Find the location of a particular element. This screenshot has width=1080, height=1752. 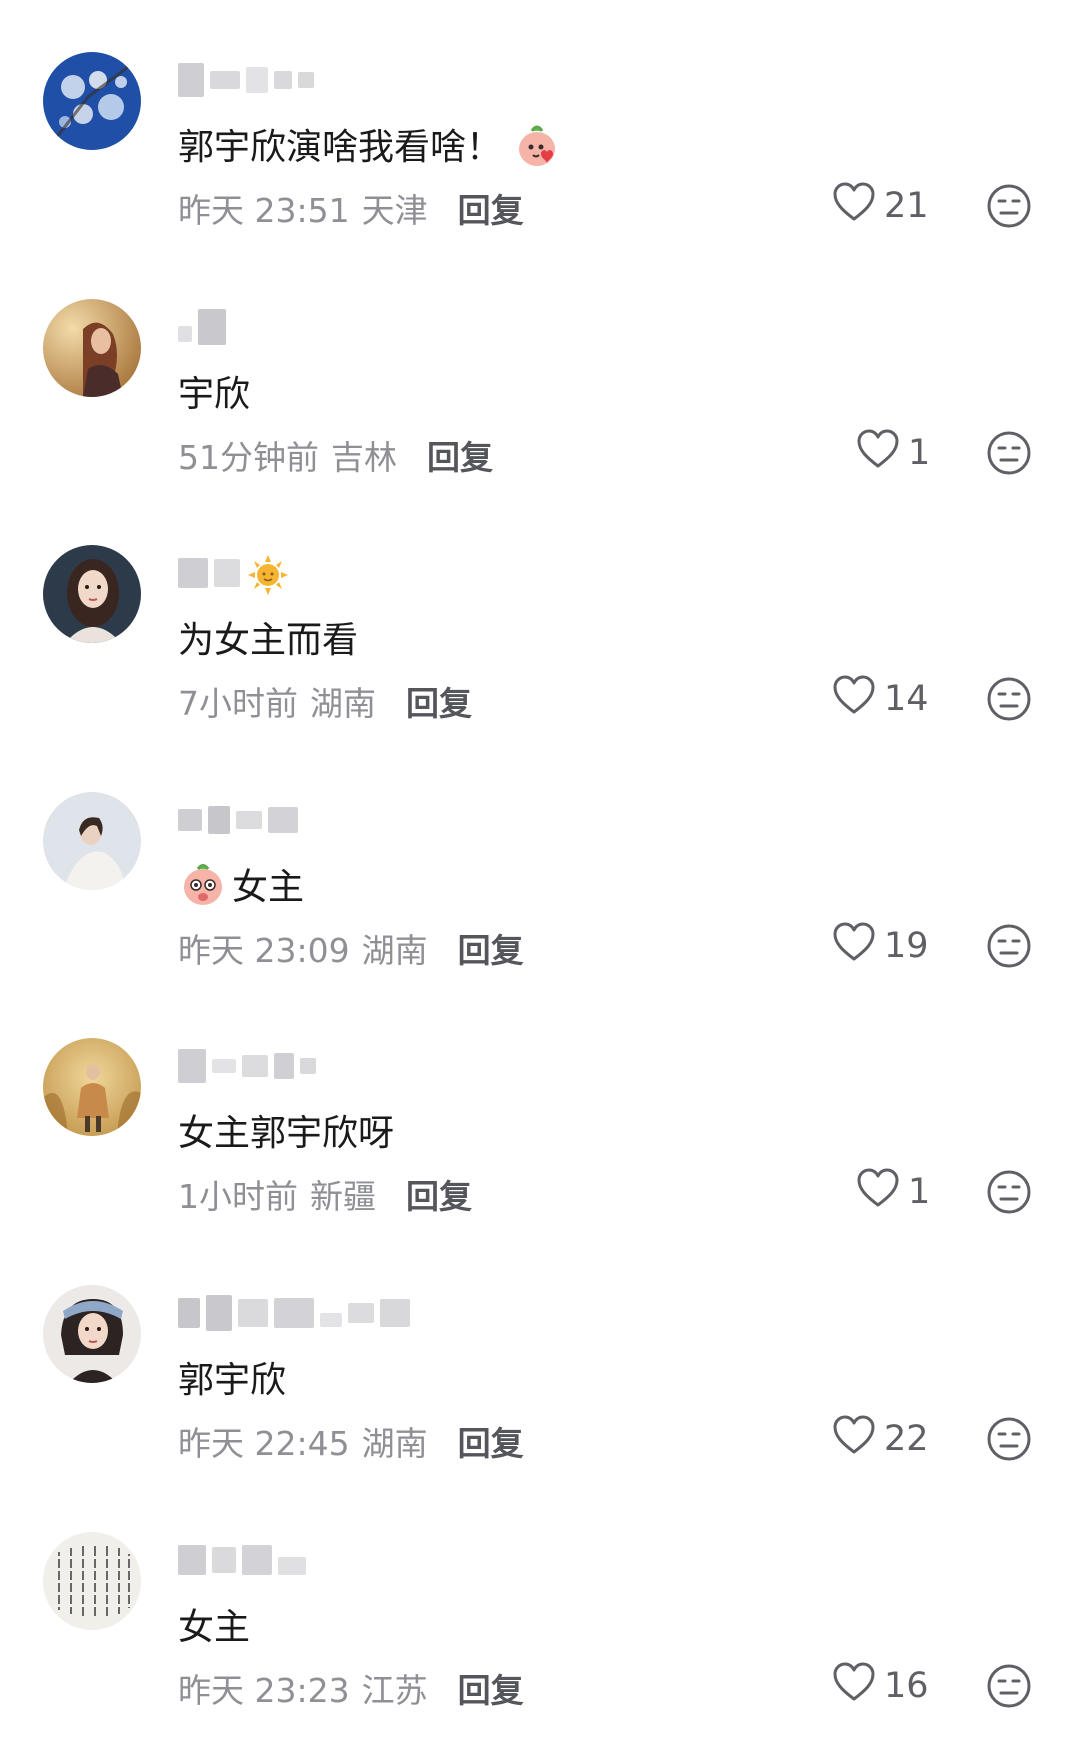

comment-time: 1小时前 is located at coordinates (238, 1196).